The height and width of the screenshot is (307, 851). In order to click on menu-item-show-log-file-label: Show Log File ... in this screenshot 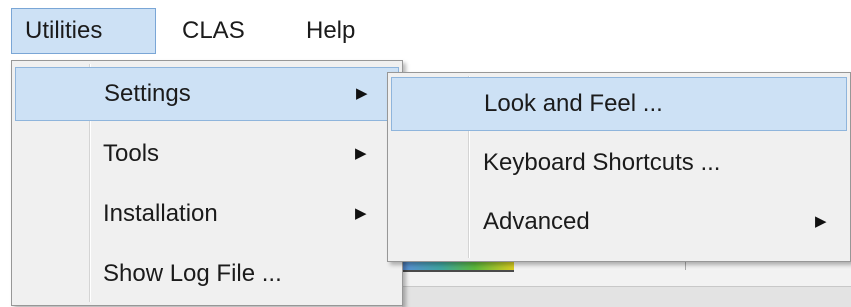, I will do `click(192, 273)`.